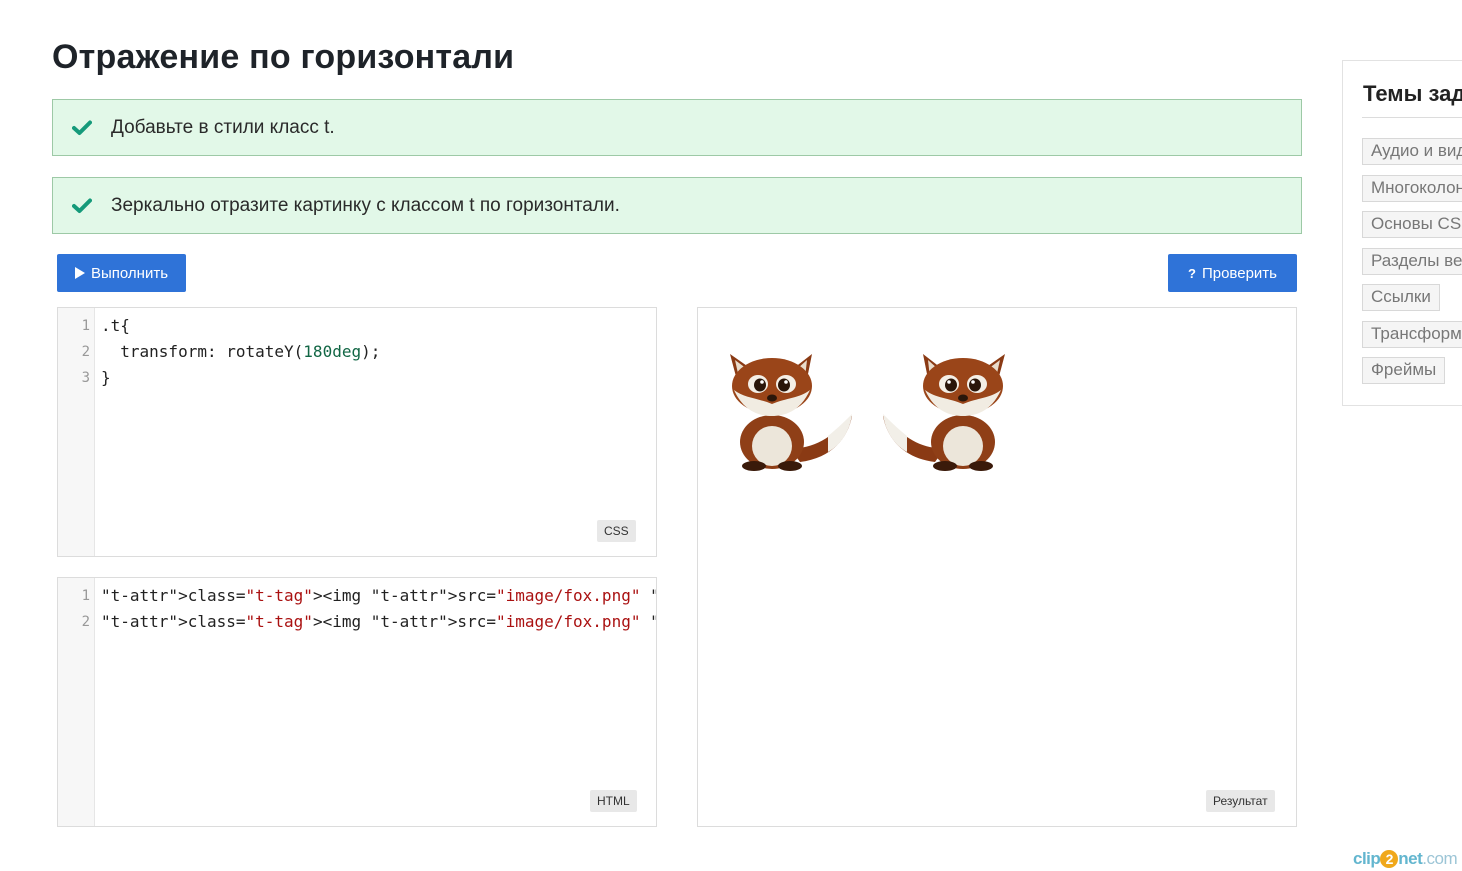  What do you see at coordinates (1404, 370) in the screenshot?
I see `topic-tag: Фреймы` at bounding box center [1404, 370].